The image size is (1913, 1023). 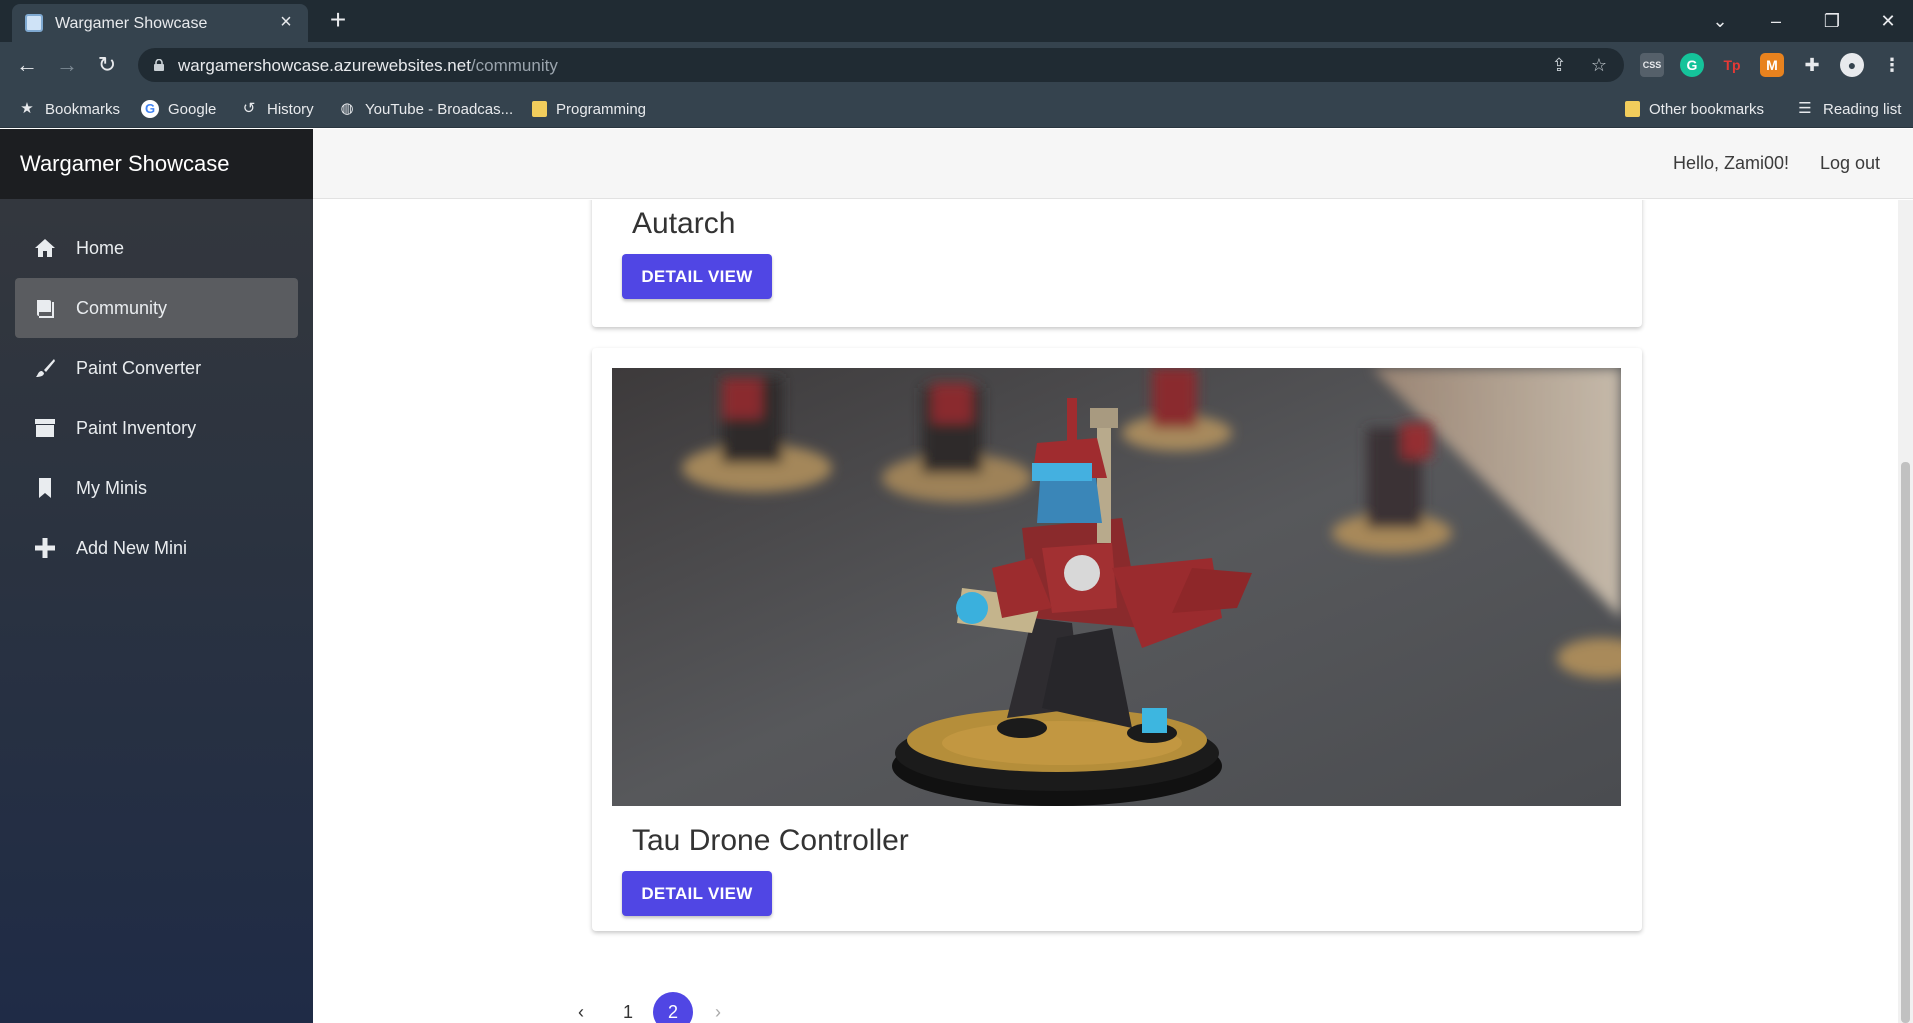 I want to click on share-icon: ⇪, so click(x=1559, y=65).